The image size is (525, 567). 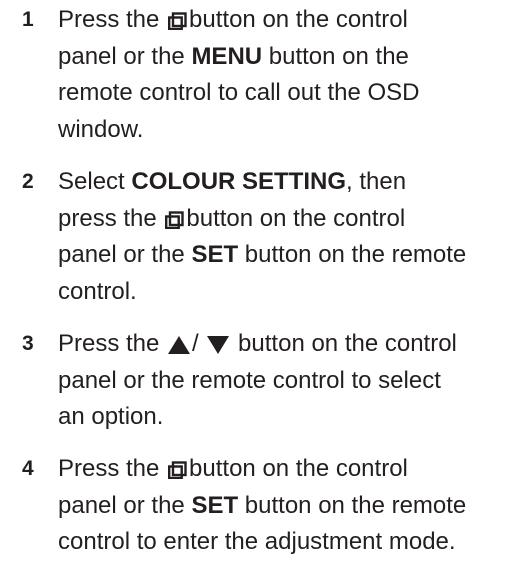 What do you see at coordinates (288, 292) in the screenshot?
I see `step-line: control.` at bounding box center [288, 292].